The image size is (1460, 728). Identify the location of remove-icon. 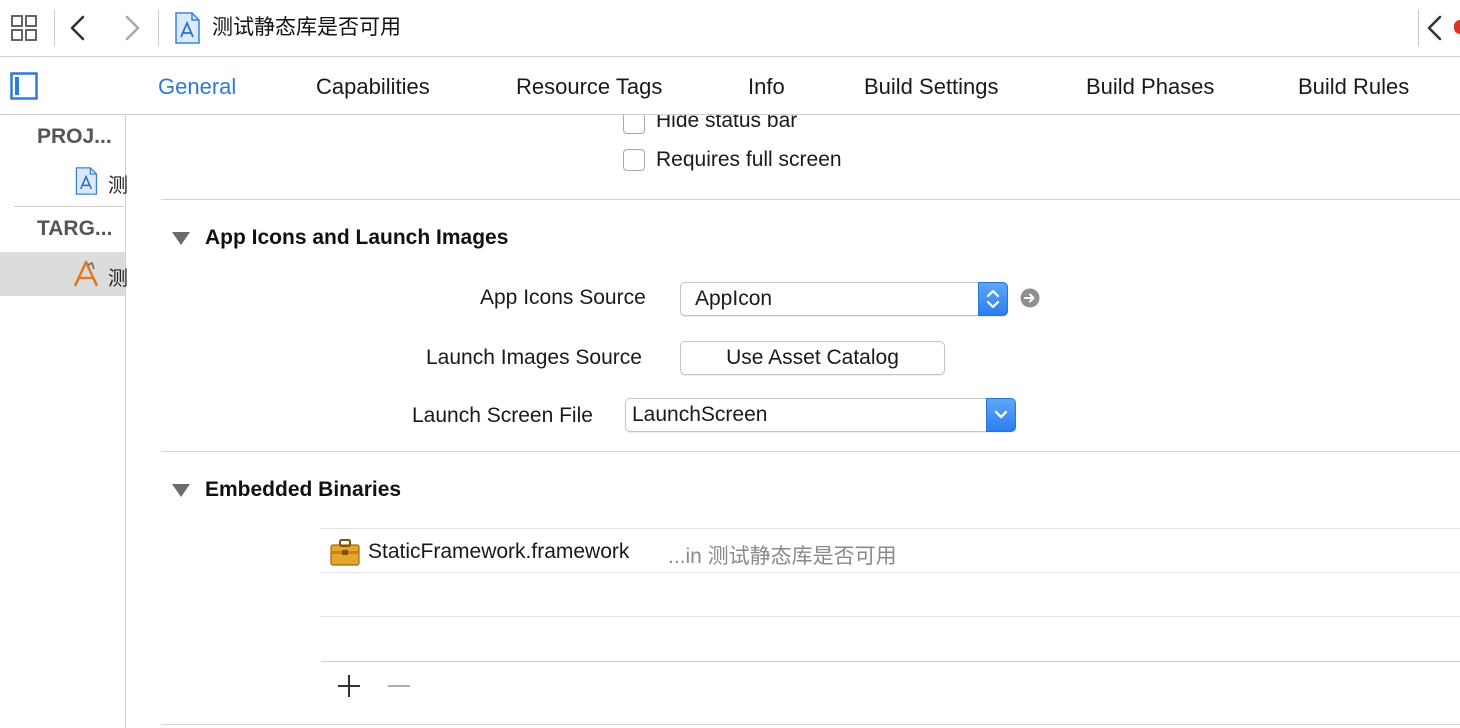
(399, 686).